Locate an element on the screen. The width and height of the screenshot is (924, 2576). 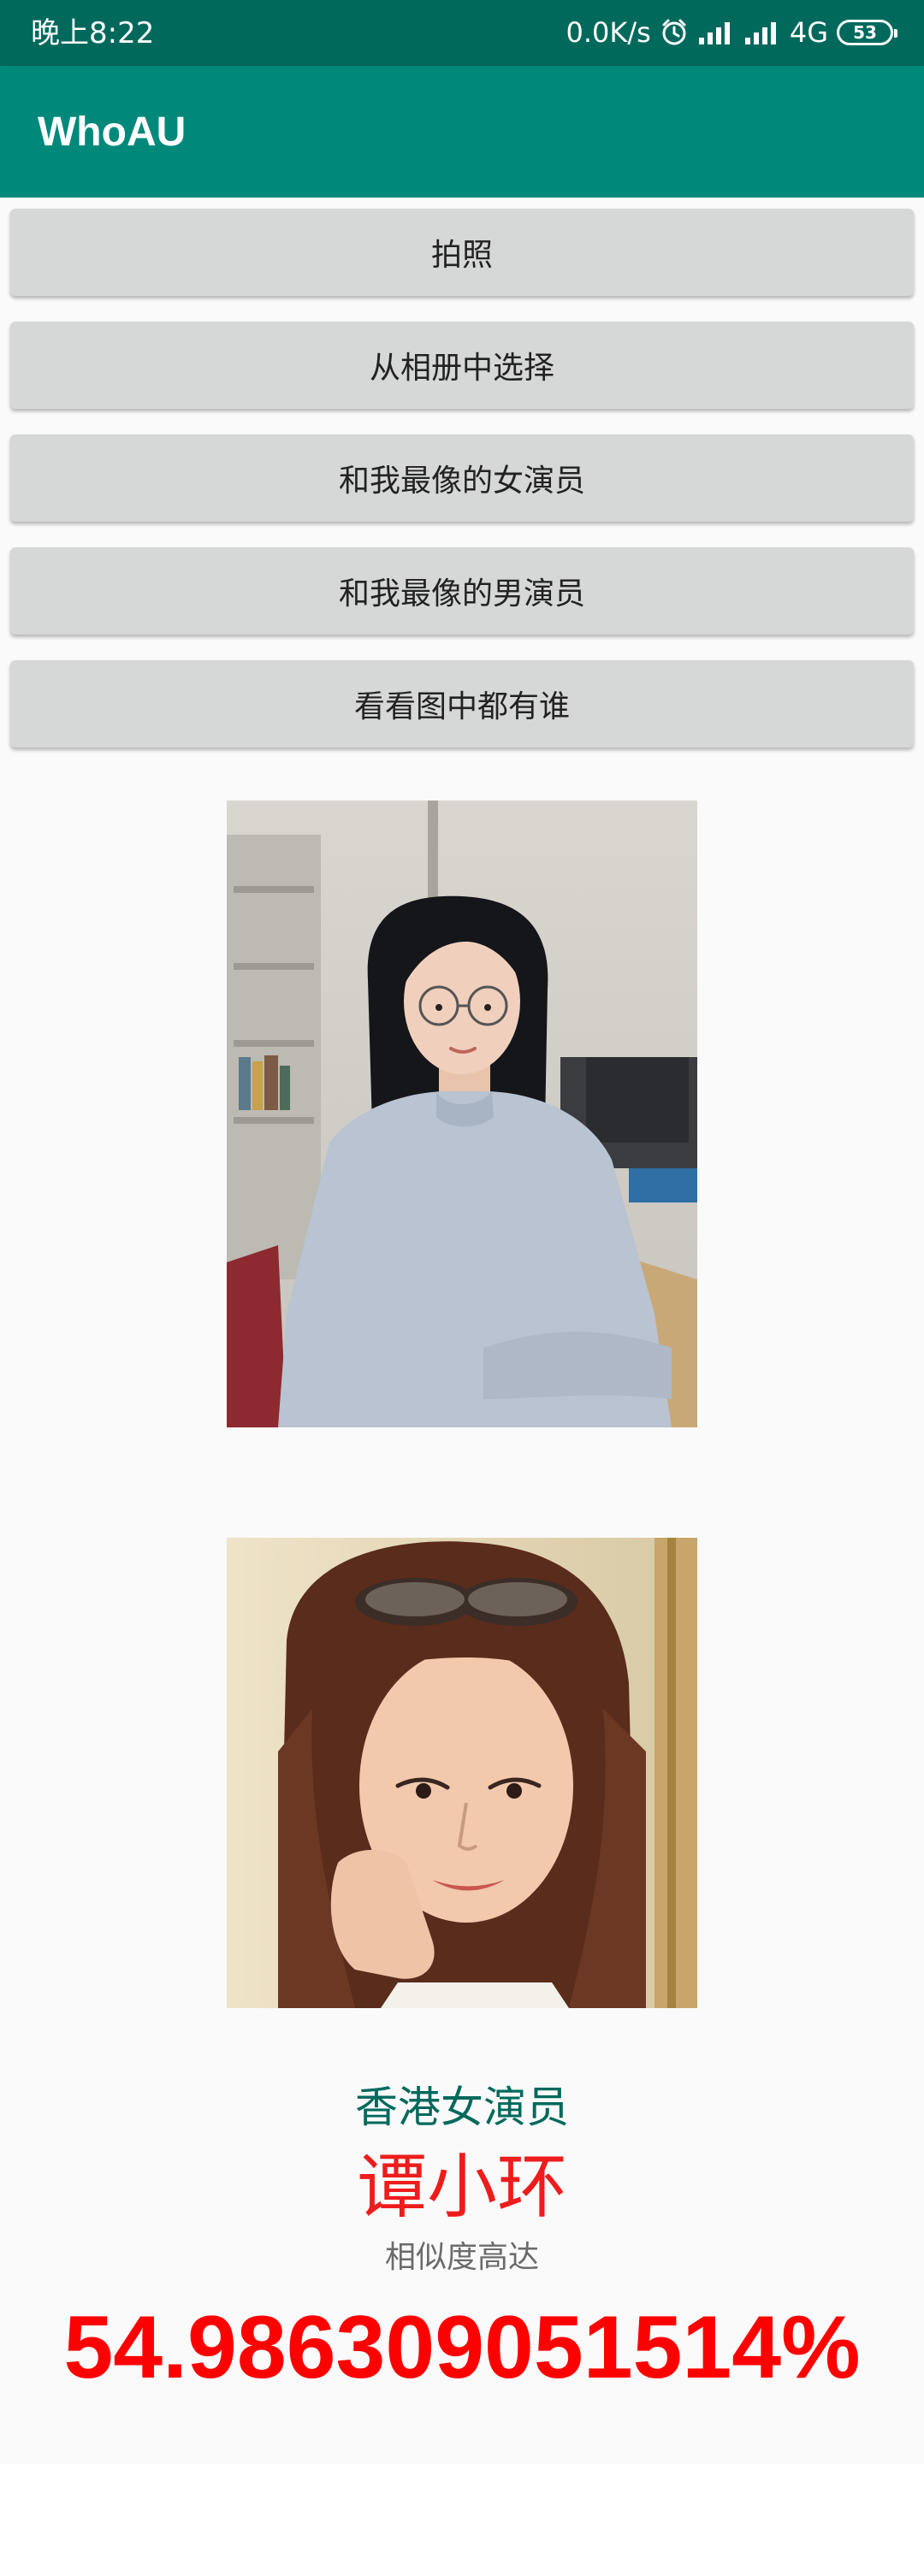
who-is-in-picture-button: 看看图中都有谁 is located at coordinates (462, 703).